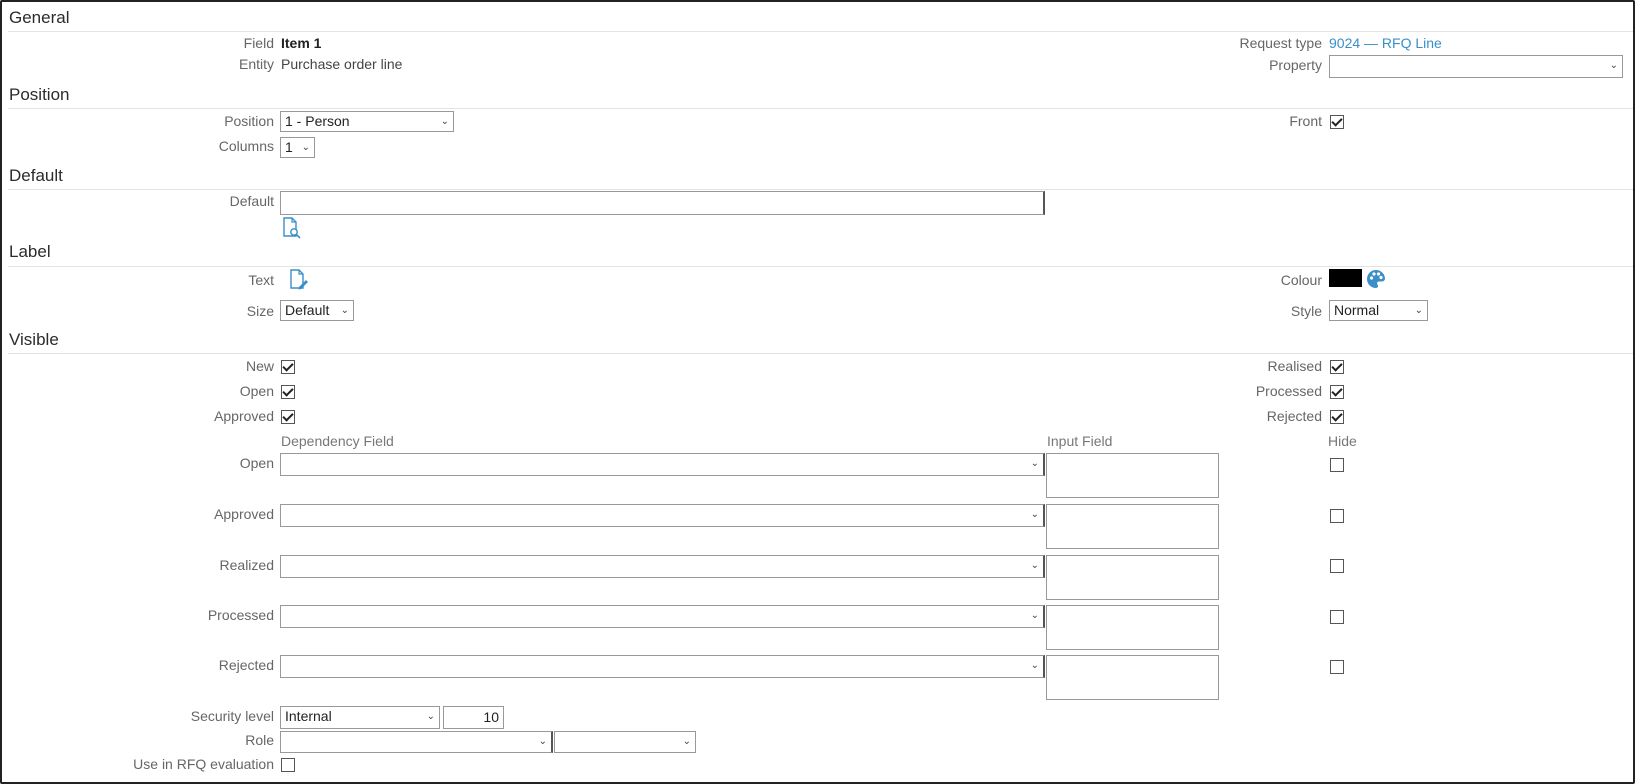 Image resolution: width=1635 pixels, height=784 pixels. What do you see at coordinates (1376, 279) in the screenshot?
I see `palette-icon` at bounding box center [1376, 279].